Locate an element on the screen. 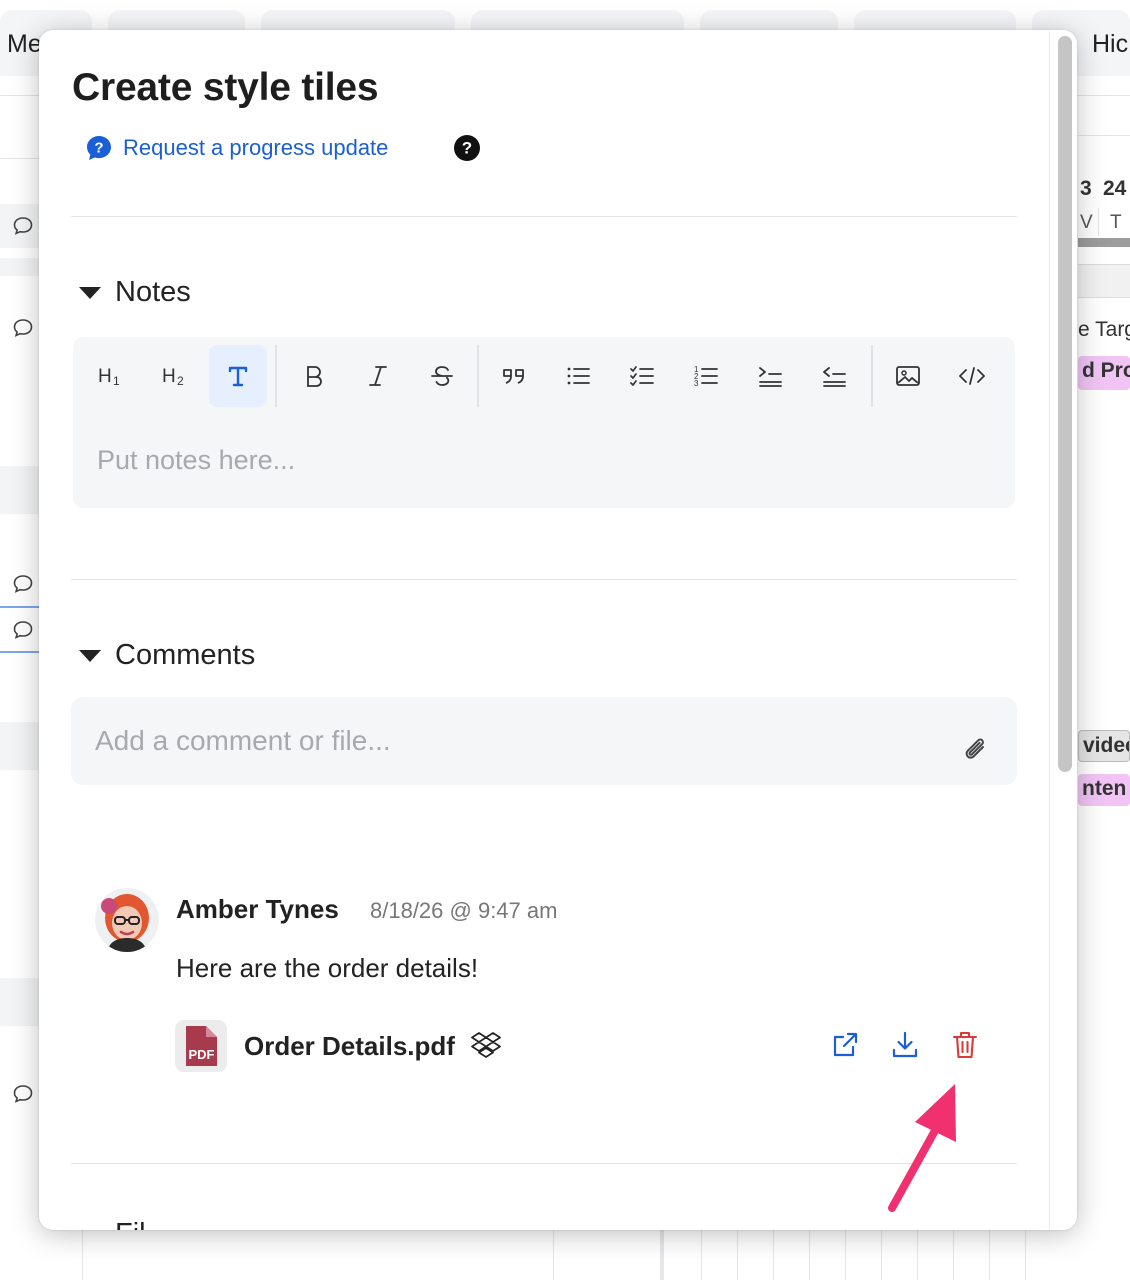 The height and width of the screenshot is (1280, 1130). pdf-file-icon: PDF is located at coordinates (201, 1046).